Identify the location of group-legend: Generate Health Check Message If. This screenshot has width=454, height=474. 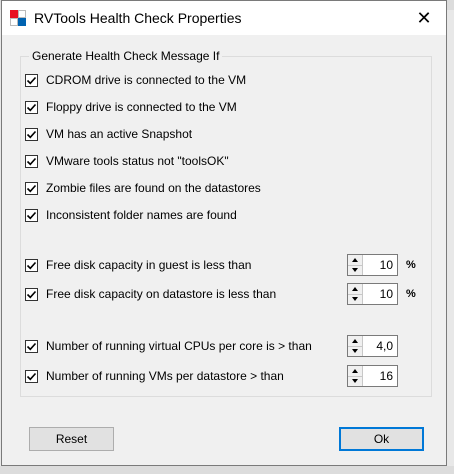
(126, 56).